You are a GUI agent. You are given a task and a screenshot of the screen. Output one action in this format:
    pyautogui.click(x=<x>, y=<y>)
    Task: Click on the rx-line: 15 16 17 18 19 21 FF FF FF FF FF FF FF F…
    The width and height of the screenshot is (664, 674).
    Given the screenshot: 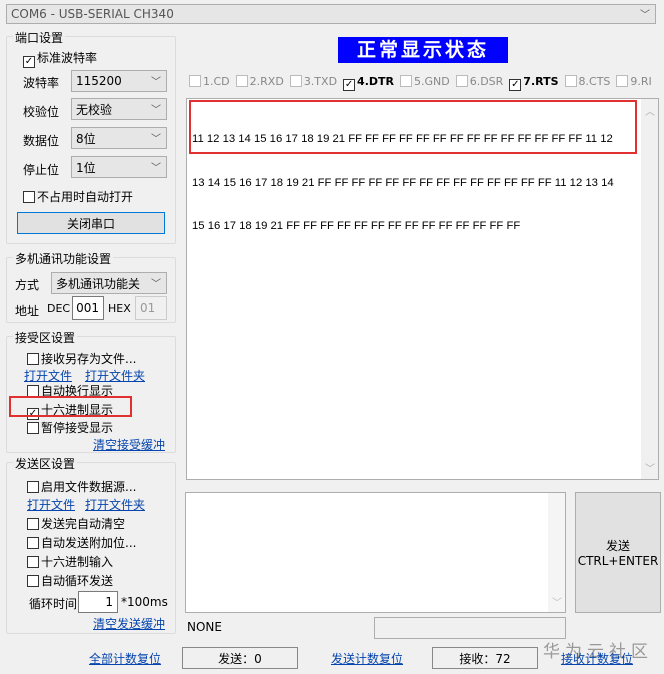 What is the action you would take?
    pyautogui.click(x=356, y=226)
    